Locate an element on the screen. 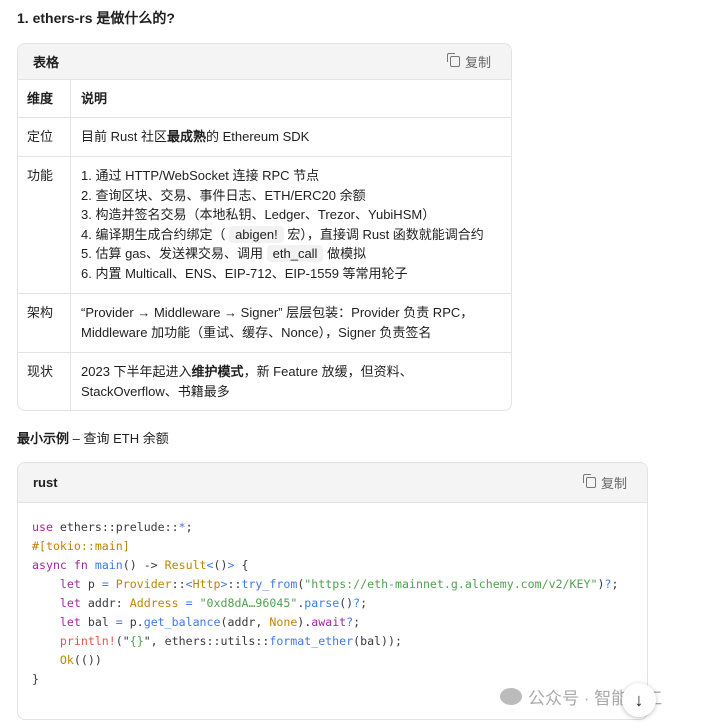 This screenshot has width=715, height=728. text-segment: 的 Ethereum SDK is located at coordinates (257, 136).